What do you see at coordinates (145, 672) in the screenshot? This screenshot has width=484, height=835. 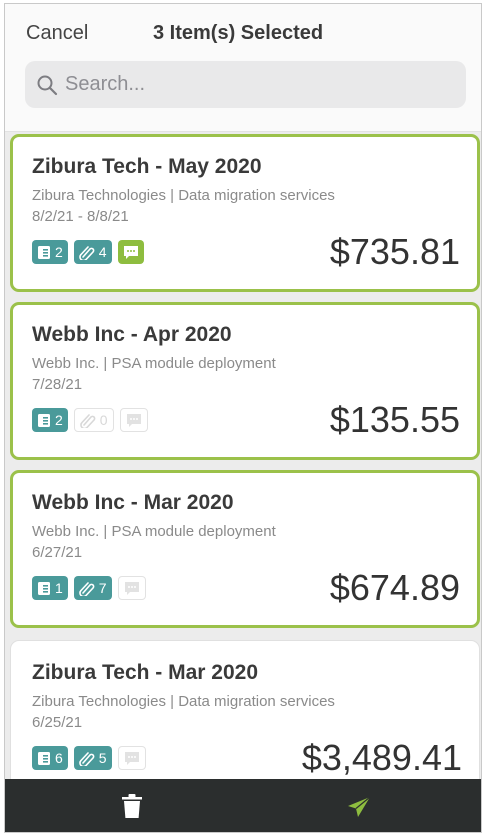 I see `card-title: Zibura Tech - Mar 2020` at bounding box center [145, 672].